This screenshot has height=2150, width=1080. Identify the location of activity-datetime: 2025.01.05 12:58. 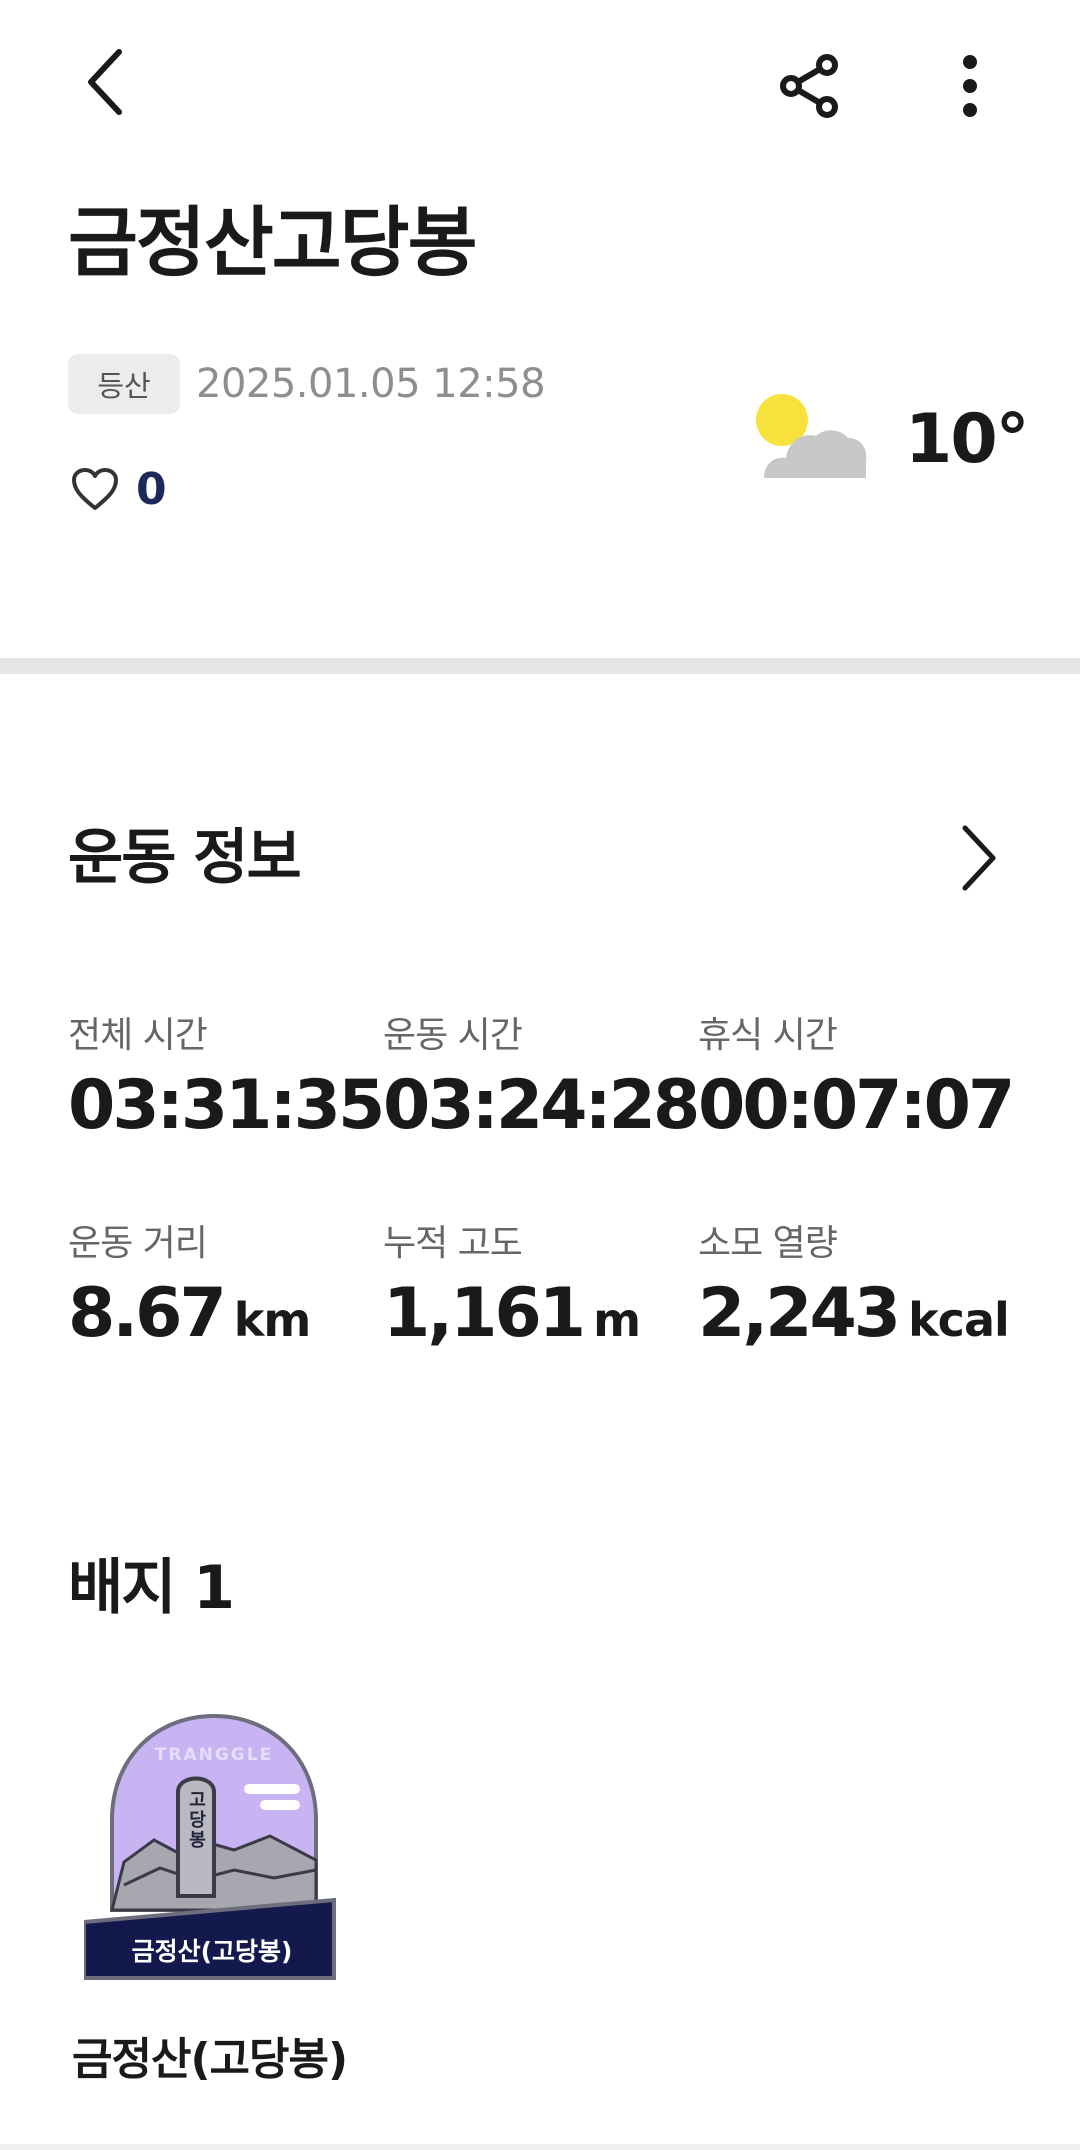
(371, 384).